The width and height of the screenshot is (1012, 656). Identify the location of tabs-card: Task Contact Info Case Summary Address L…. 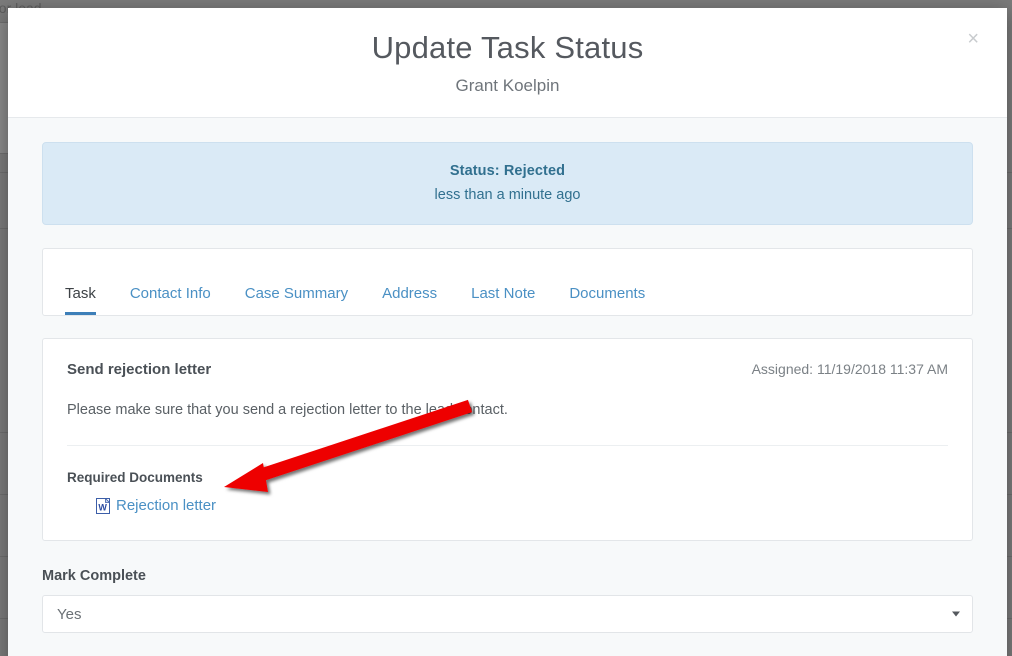
(507, 282).